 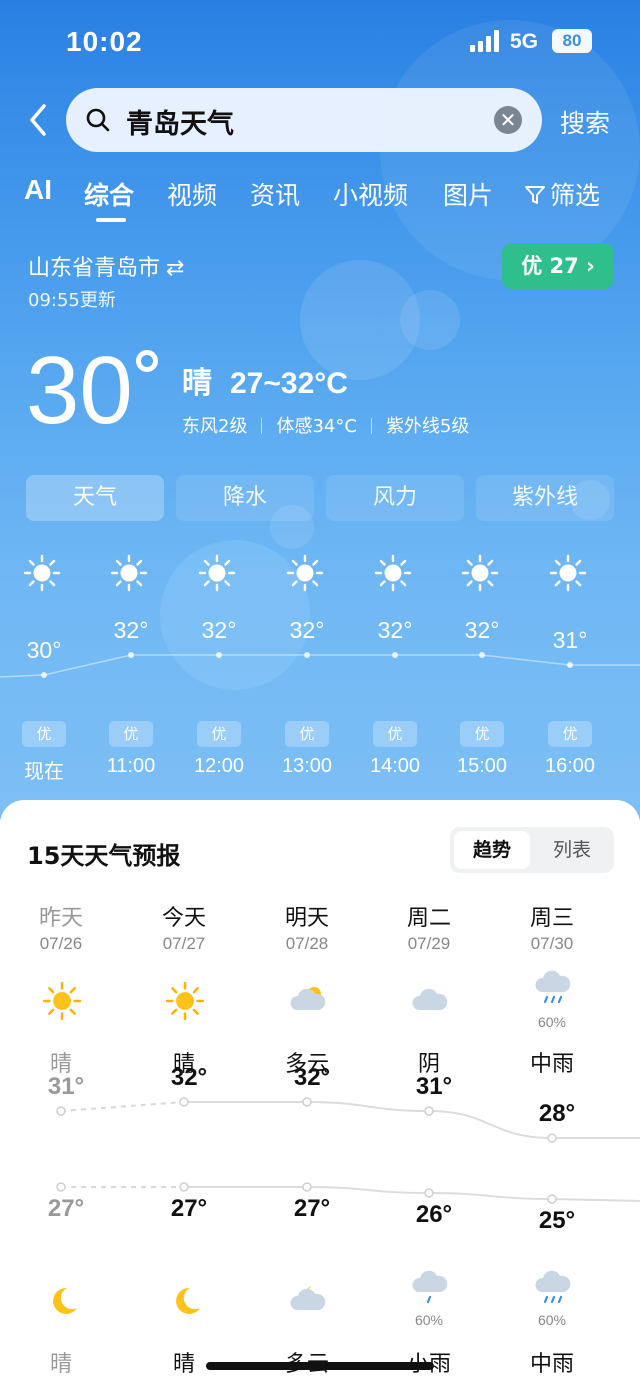 What do you see at coordinates (535, 195) in the screenshot?
I see `filter-icon` at bounding box center [535, 195].